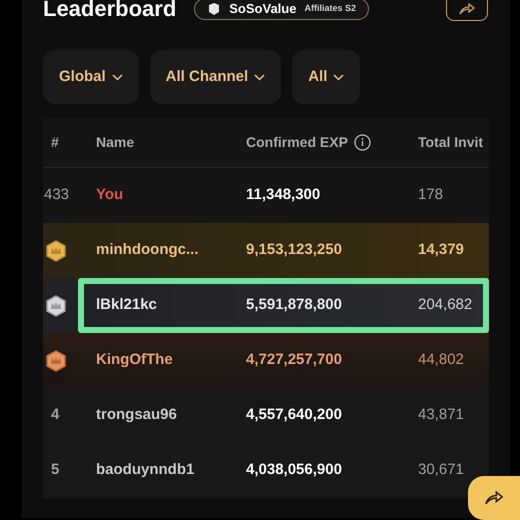 This screenshot has height=520, width=520. I want to click on column-header: Confirmed EXP, so click(297, 142).